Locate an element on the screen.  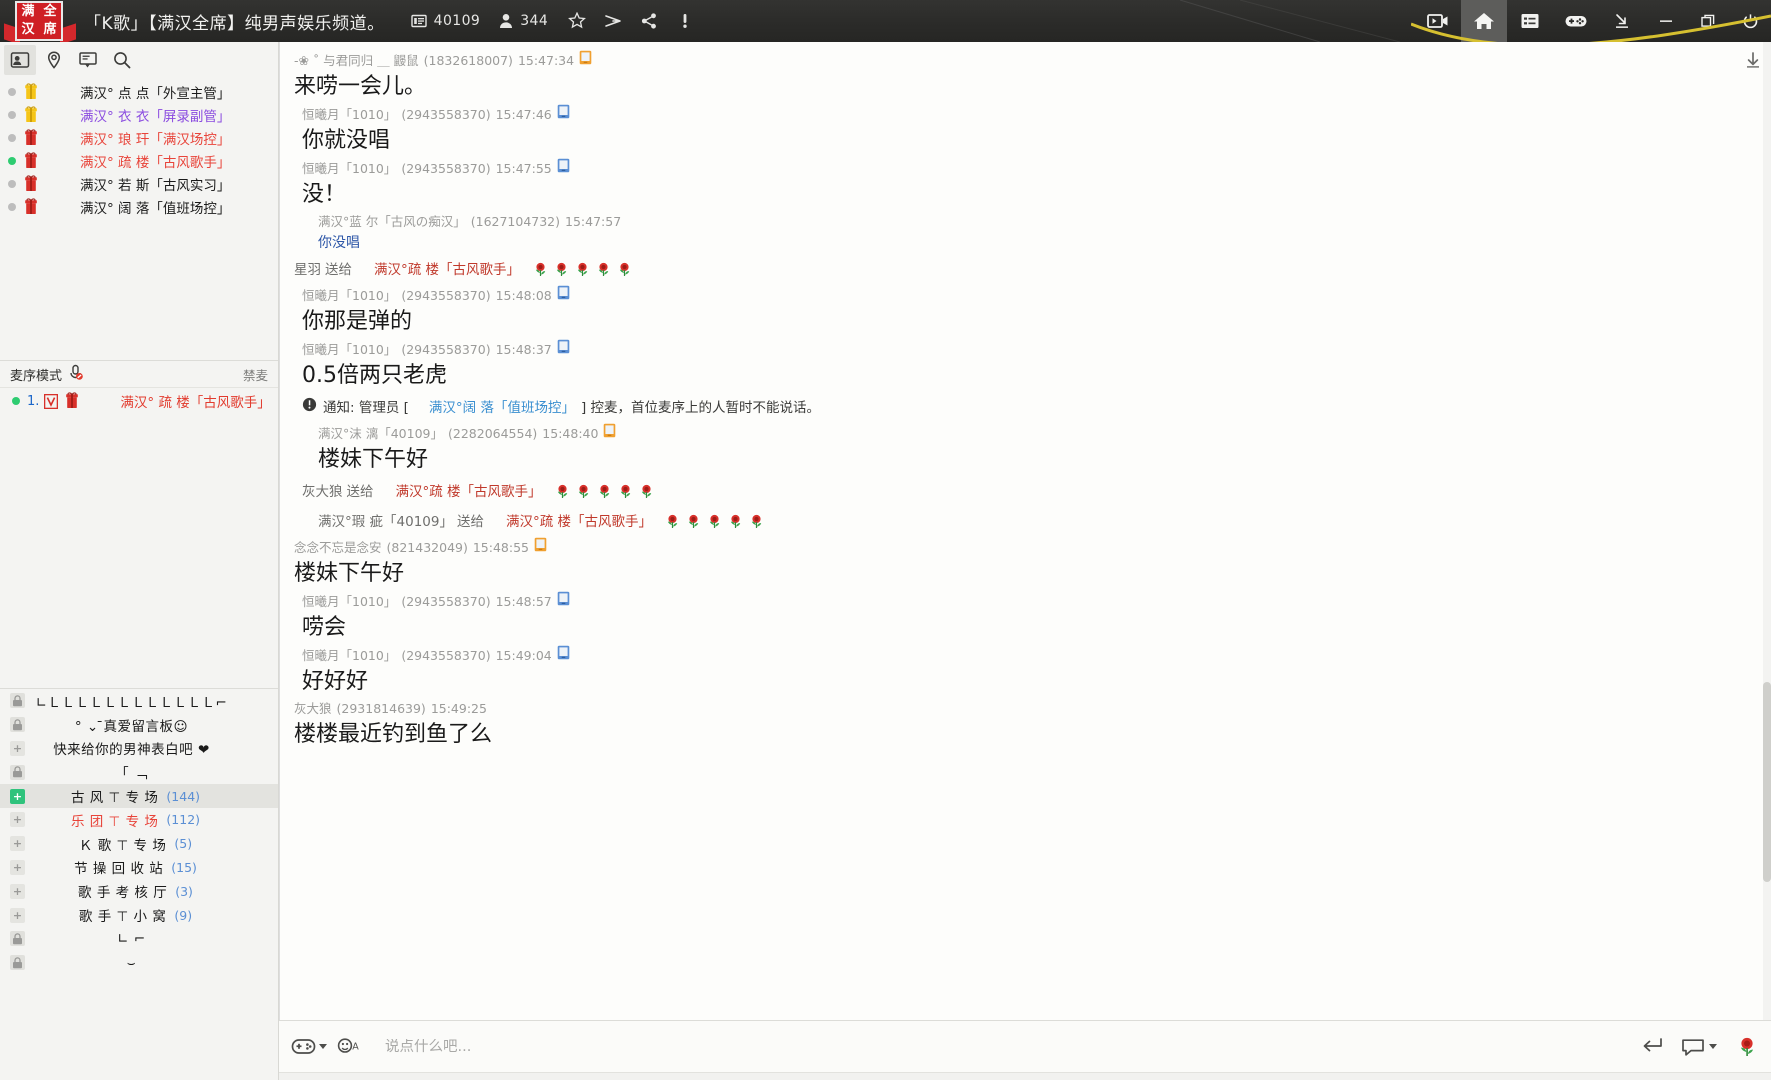
room-name: 乐 团 ⊤ 专 场 is located at coordinates (114, 821).